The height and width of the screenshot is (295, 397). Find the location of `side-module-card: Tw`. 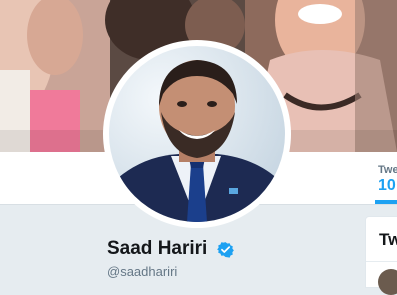

side-module-card: Tw is located at coordinates (381, 255).